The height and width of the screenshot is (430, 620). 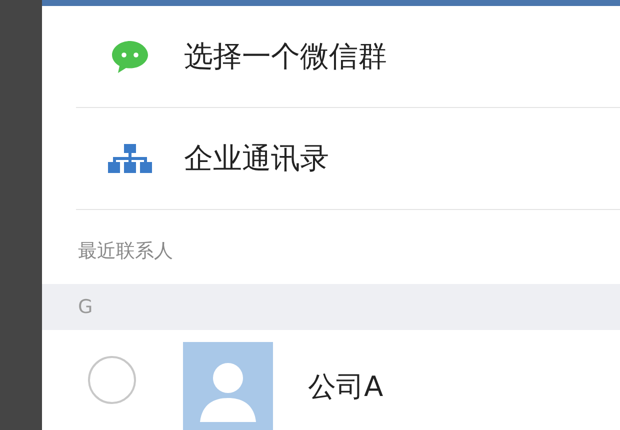 What do you see at coordinates (112, 380) in the screenshot?
I see `select-radio` at bounding box center [112, 380].